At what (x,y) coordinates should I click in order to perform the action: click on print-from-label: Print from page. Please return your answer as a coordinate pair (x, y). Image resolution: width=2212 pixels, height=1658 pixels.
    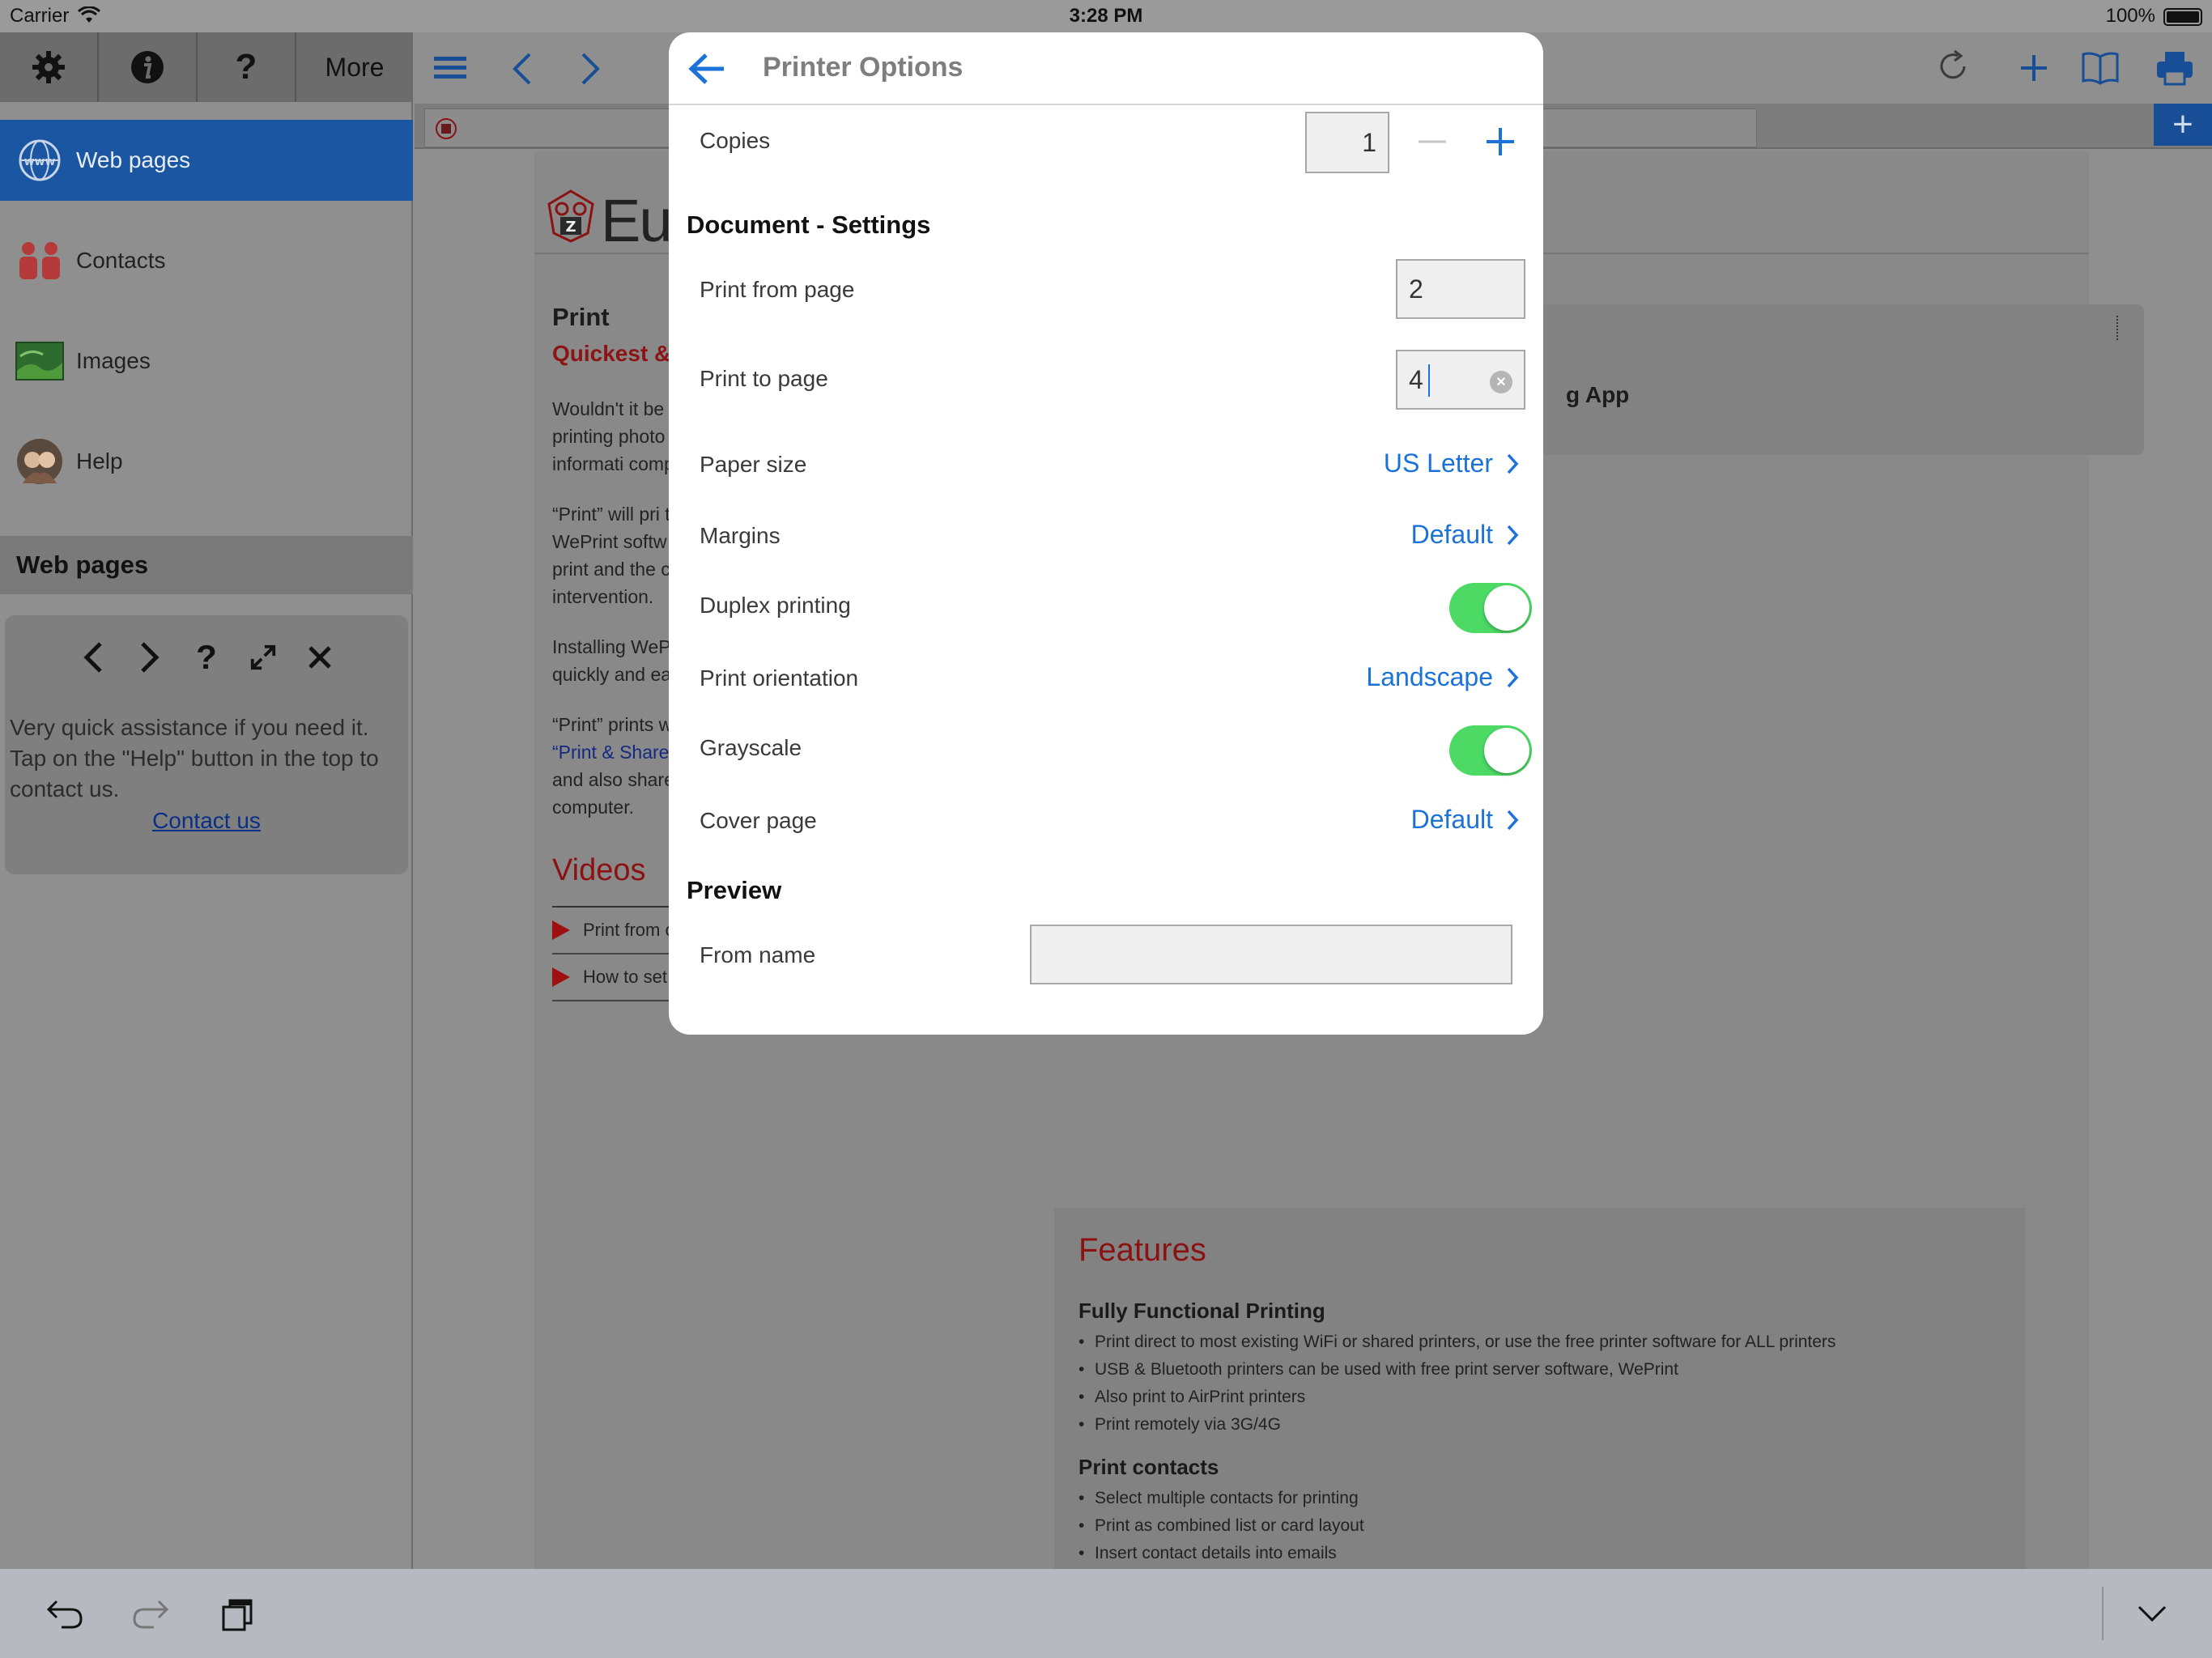
    Looking at the image, I should click on (778, 289).